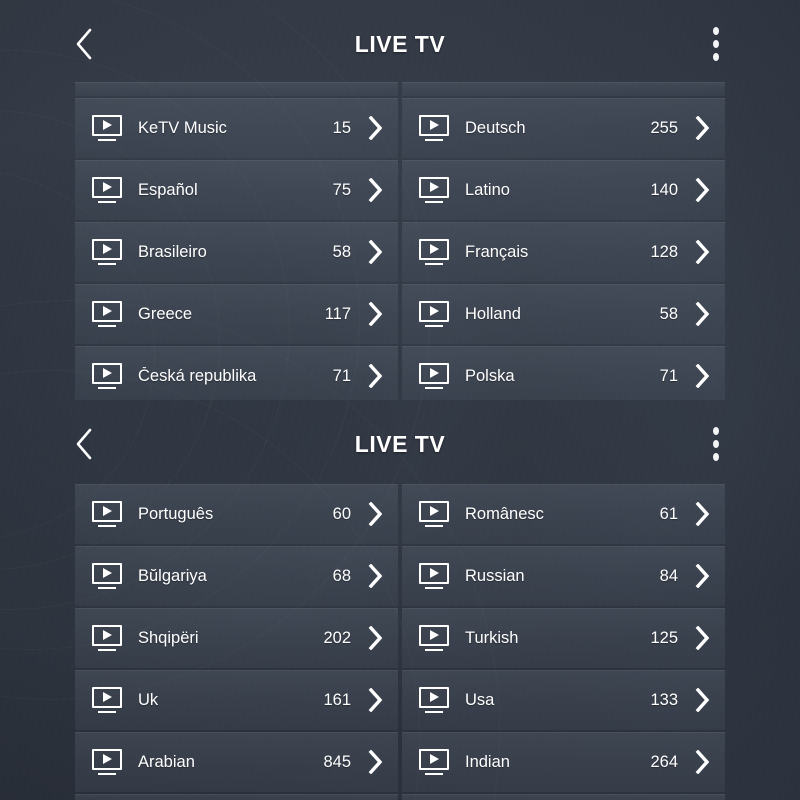  Describe the element at coordinates (236, 700) in the screenshot. I see `table-row: Uk 161` at that location.